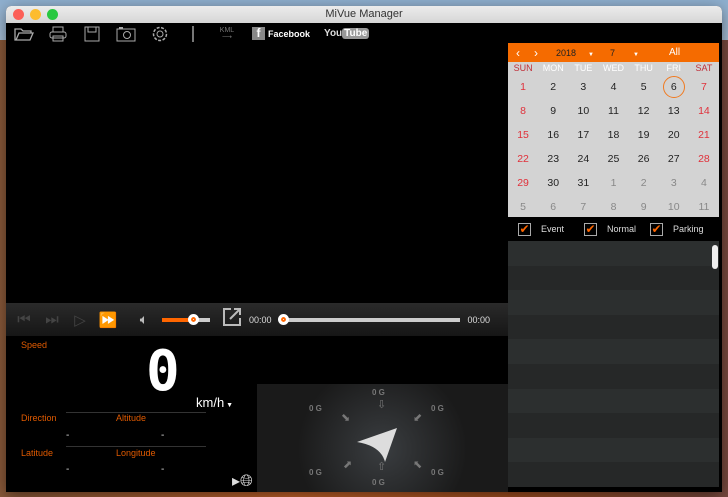 The height and width of the screenshot is (497, 728). What do you see at coordinates (674, 68) in the screenshot?
I see `weekday-fri: FRI` at bounding box center [674, 68].